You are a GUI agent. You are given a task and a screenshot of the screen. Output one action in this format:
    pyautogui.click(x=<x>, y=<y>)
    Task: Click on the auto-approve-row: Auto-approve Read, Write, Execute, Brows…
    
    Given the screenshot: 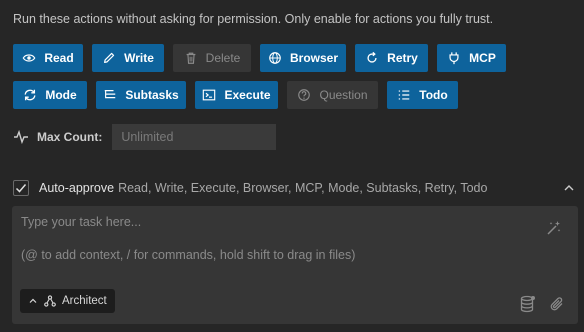 What is the action you would take?
    pyautogui.click(x=294, y=188)
    